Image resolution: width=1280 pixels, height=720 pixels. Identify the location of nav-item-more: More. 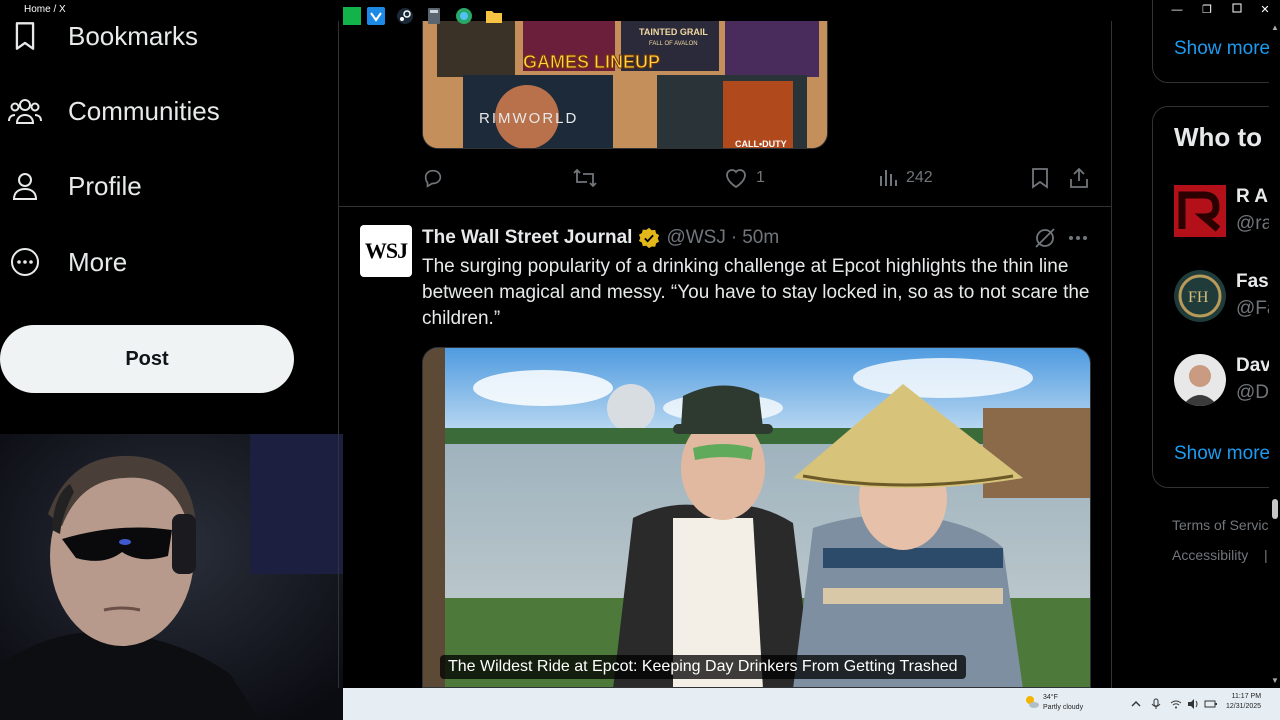
(67, 262).